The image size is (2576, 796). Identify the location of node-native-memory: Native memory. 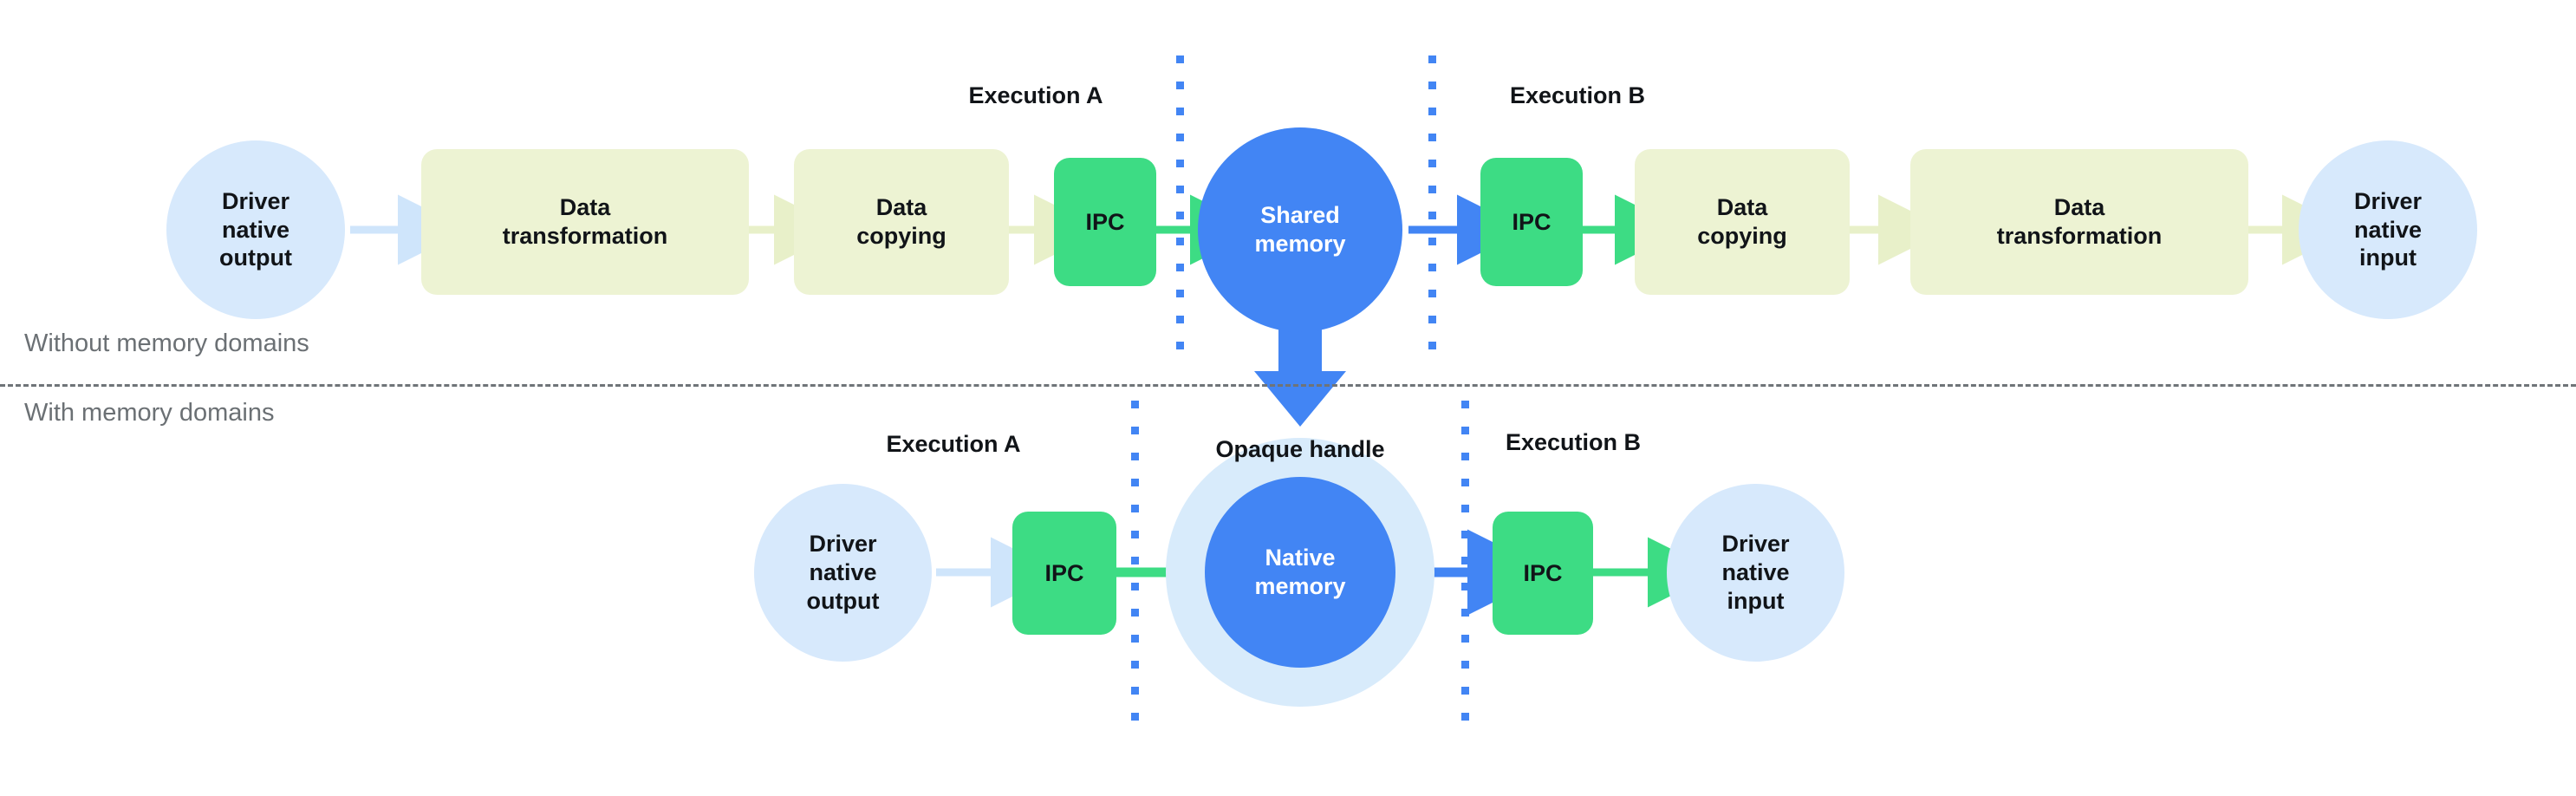
(1300, 572).